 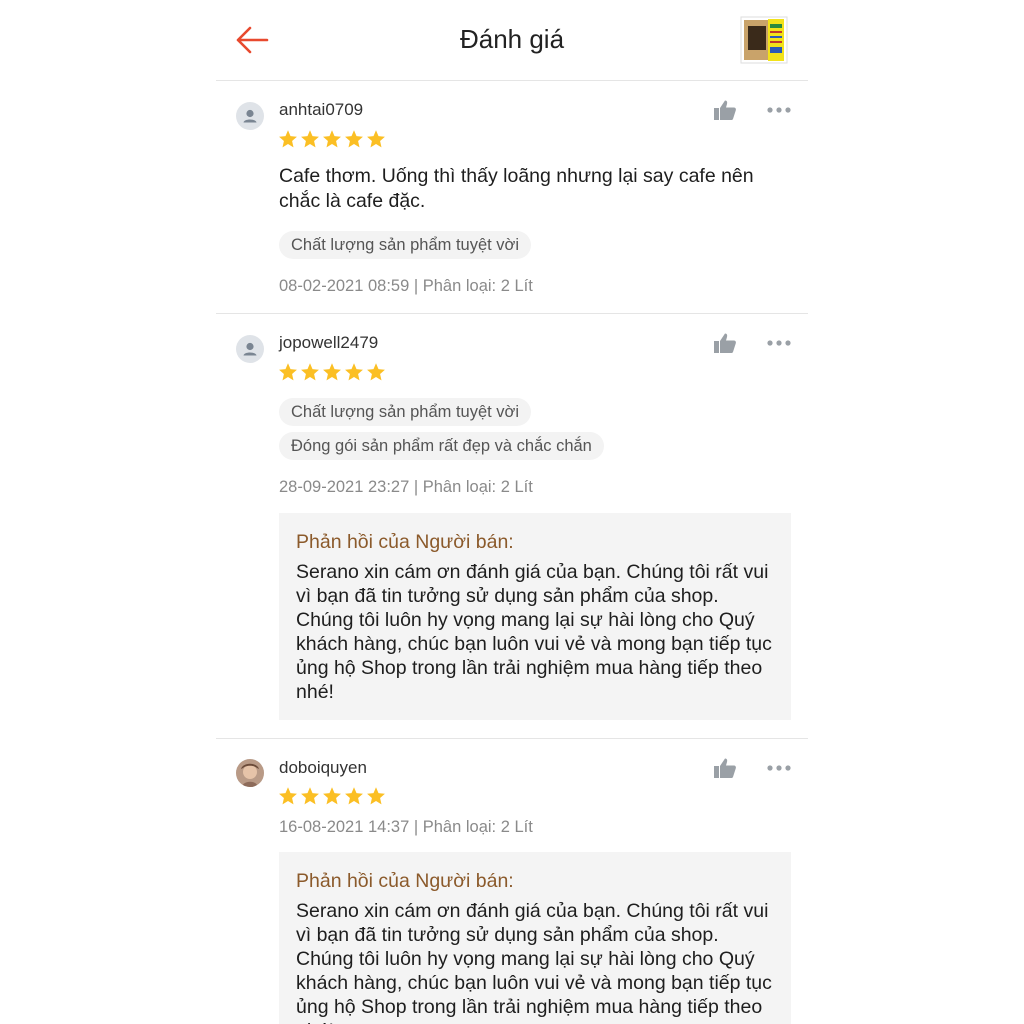 I want to click on product-thumbnail, so click(x=764, y=40).